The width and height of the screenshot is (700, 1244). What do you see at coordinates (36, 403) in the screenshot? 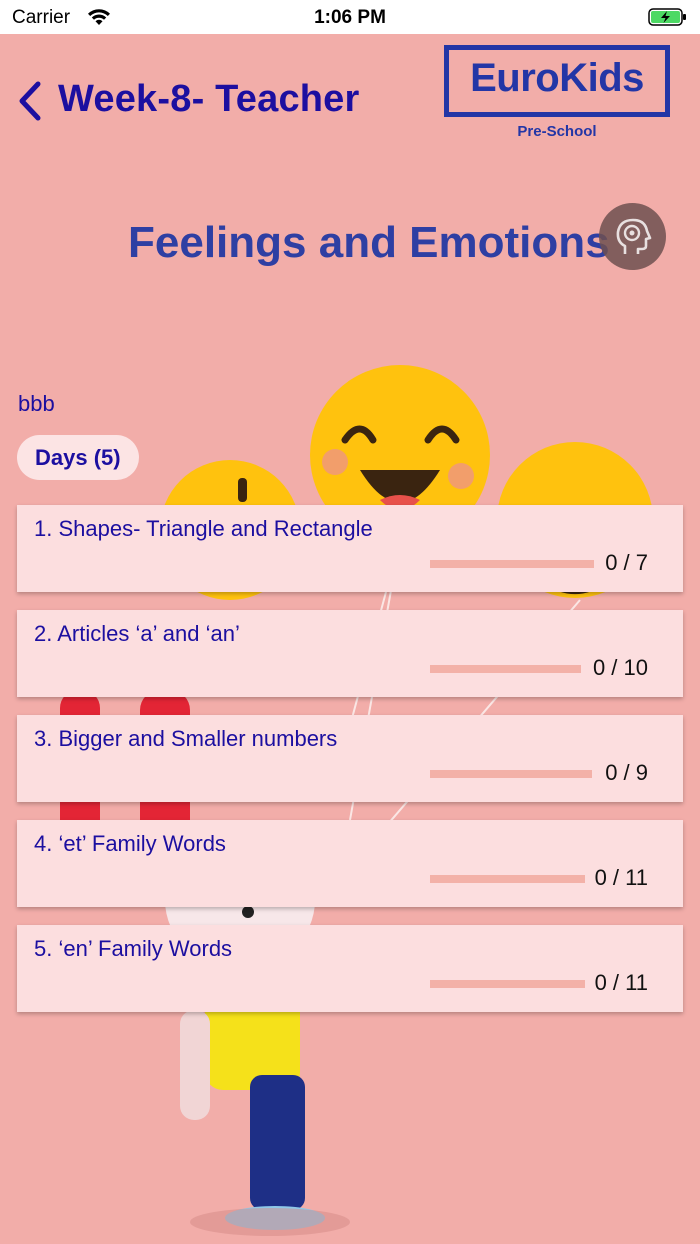
I see `subtitle-text: bbb` at bounding box center [36, 403].